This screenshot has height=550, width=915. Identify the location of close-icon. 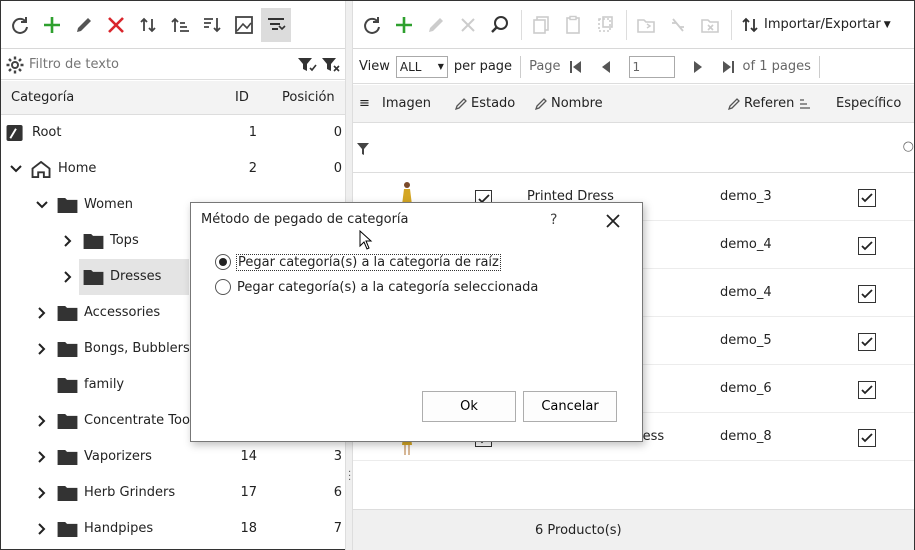
(613, 221).